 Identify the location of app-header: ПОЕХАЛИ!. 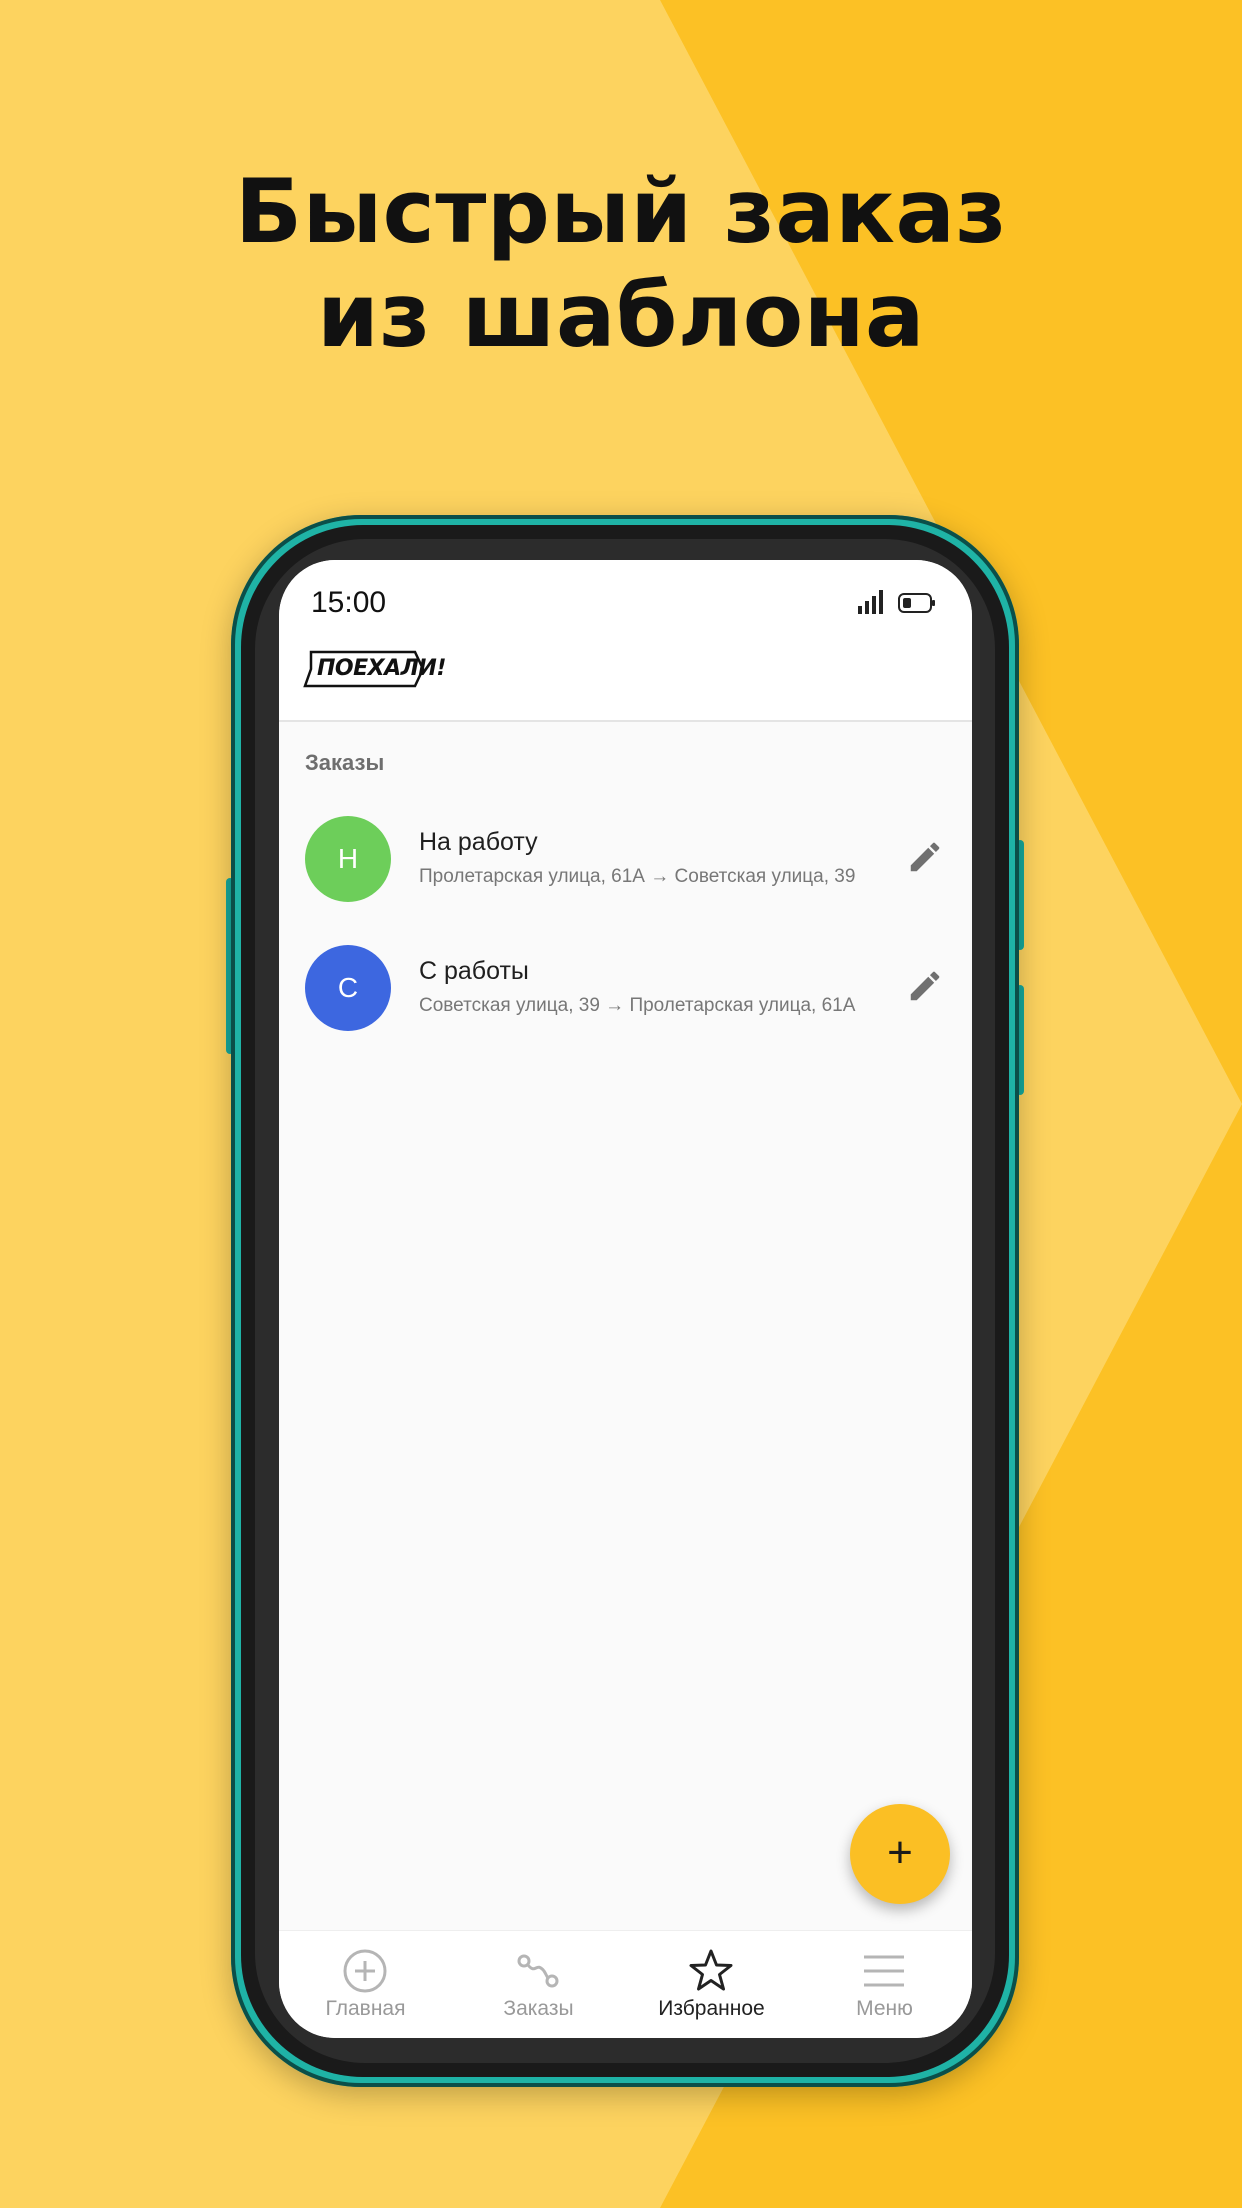
(625, 681).